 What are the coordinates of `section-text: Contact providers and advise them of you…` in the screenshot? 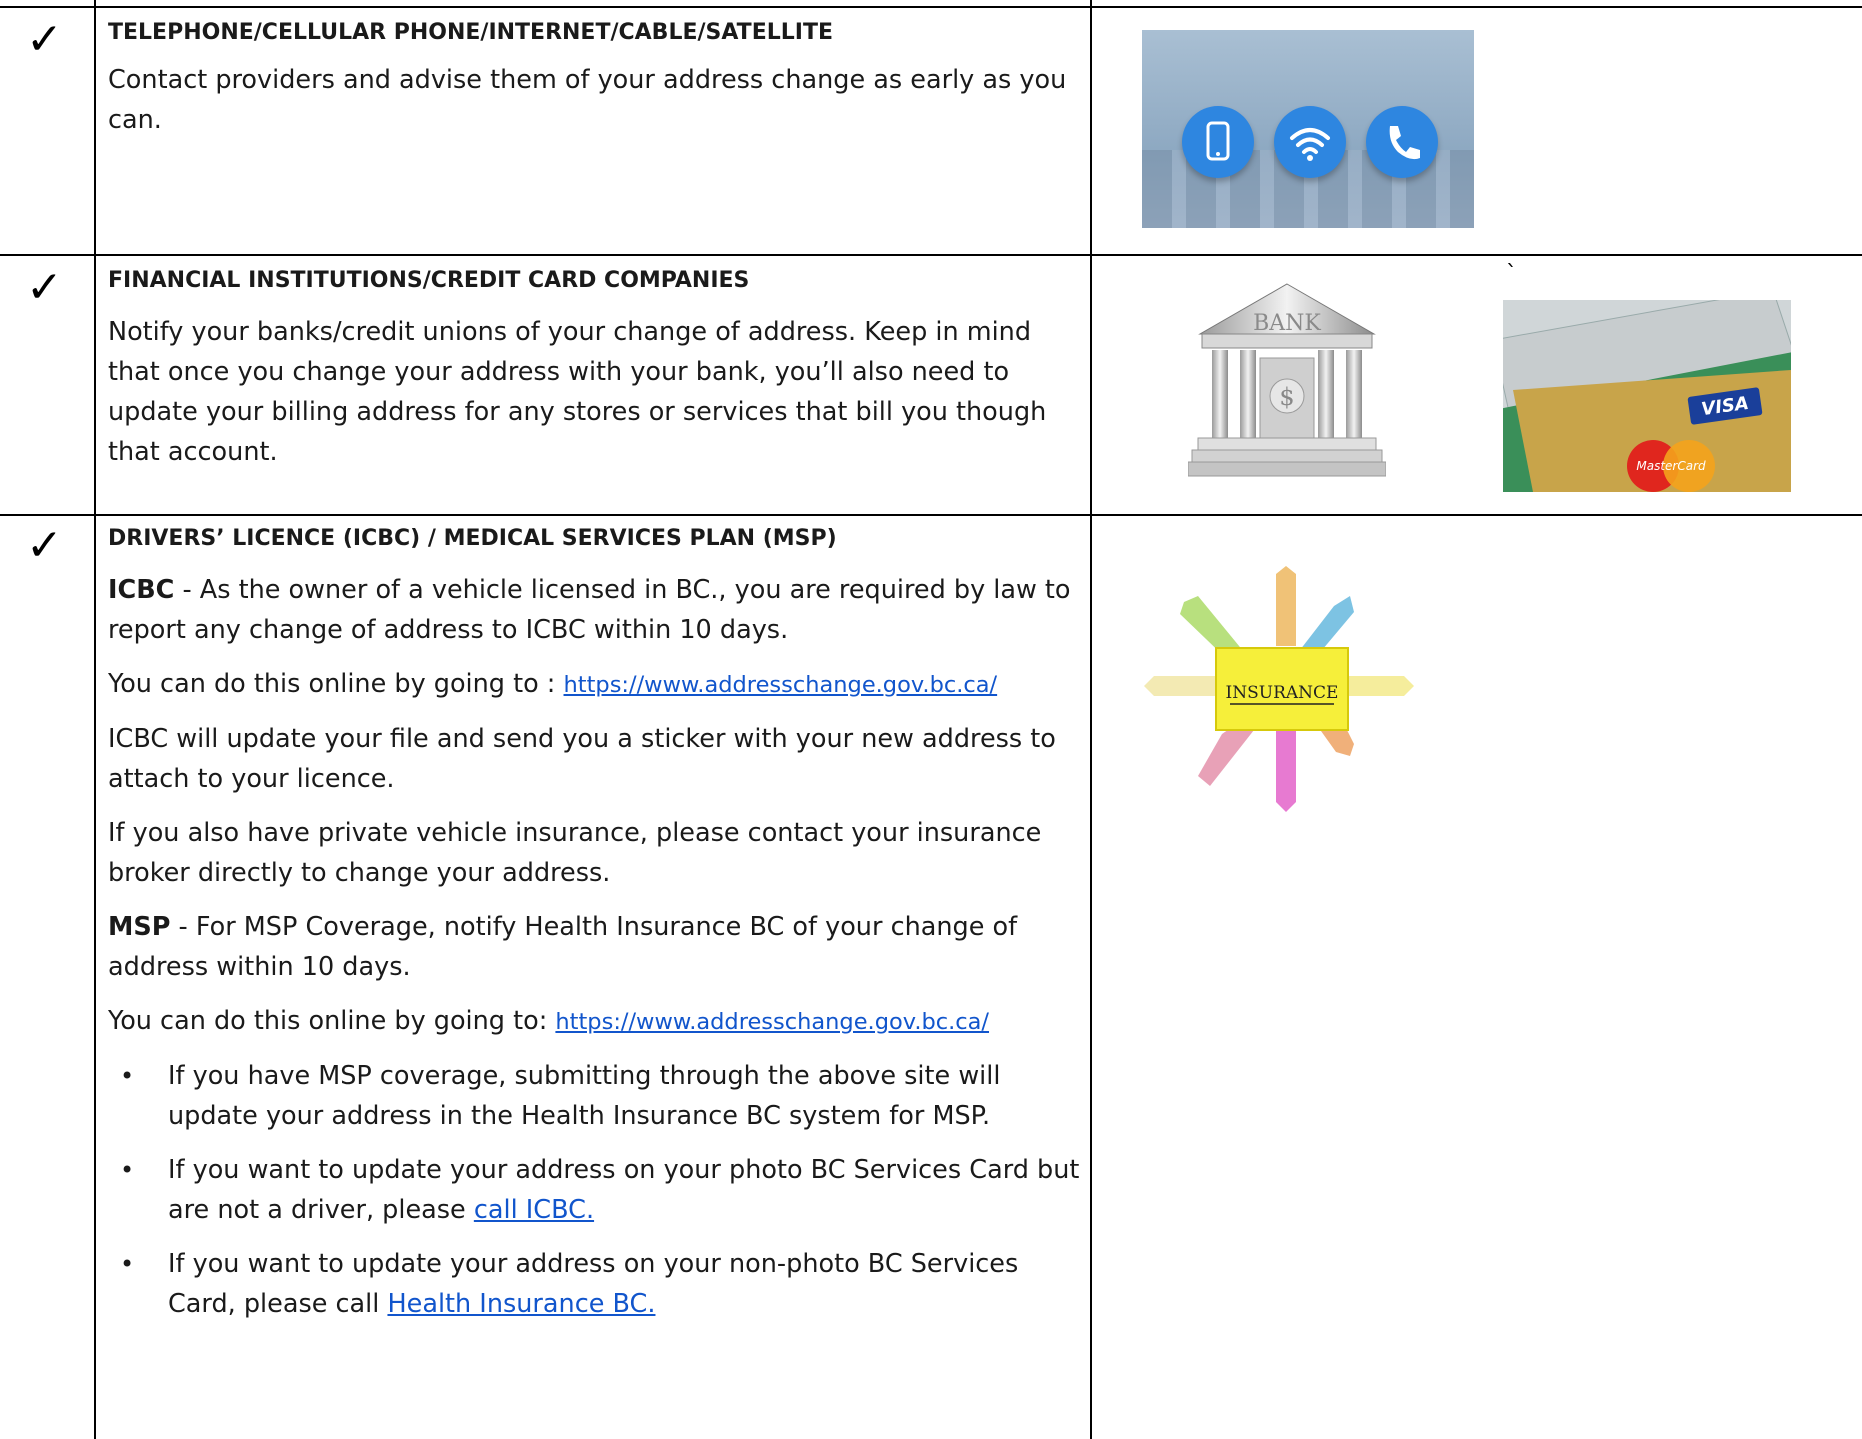 It's located at (587, 100).